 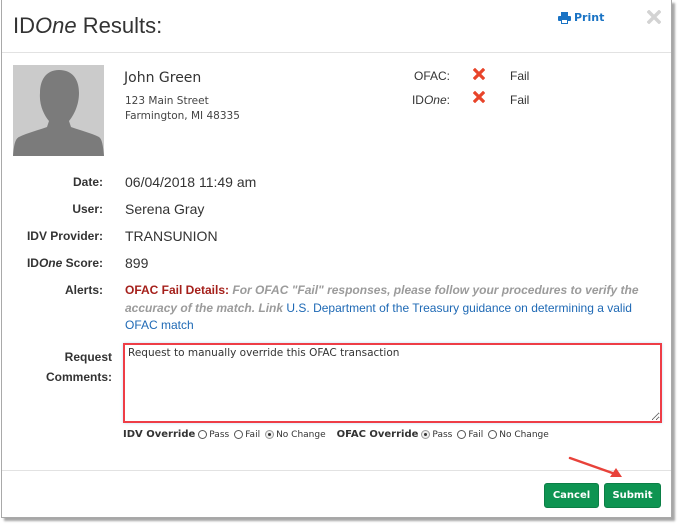 I want to click on provider-label: IDV Provider:, so click(x=64, y=236).